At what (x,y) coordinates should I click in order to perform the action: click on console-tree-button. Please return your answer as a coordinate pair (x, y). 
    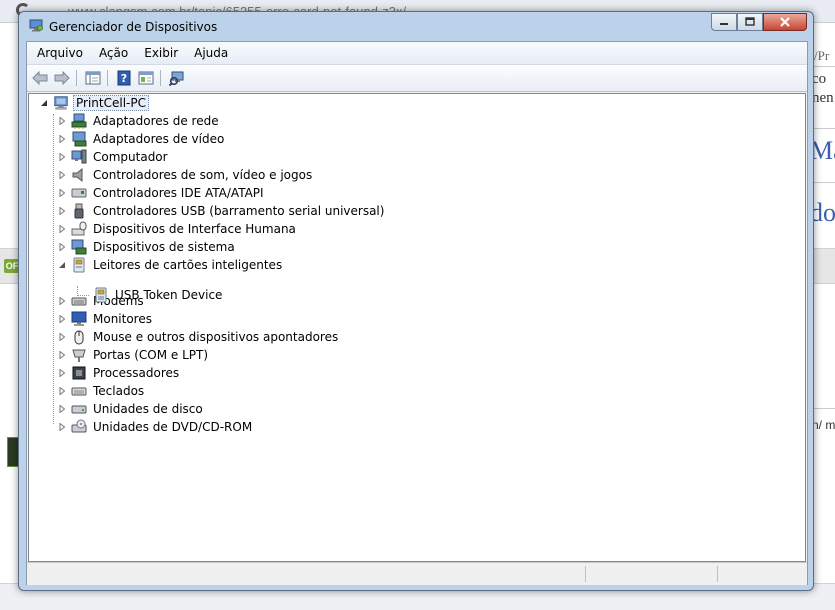
    Looking at the image, I should click on (146, 78).